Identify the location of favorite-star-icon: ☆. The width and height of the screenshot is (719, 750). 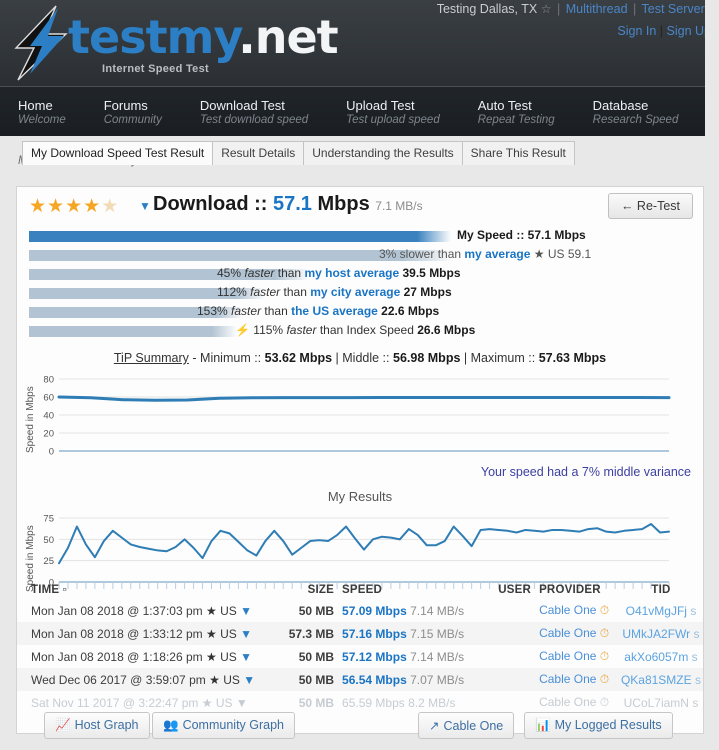
(546, 9).